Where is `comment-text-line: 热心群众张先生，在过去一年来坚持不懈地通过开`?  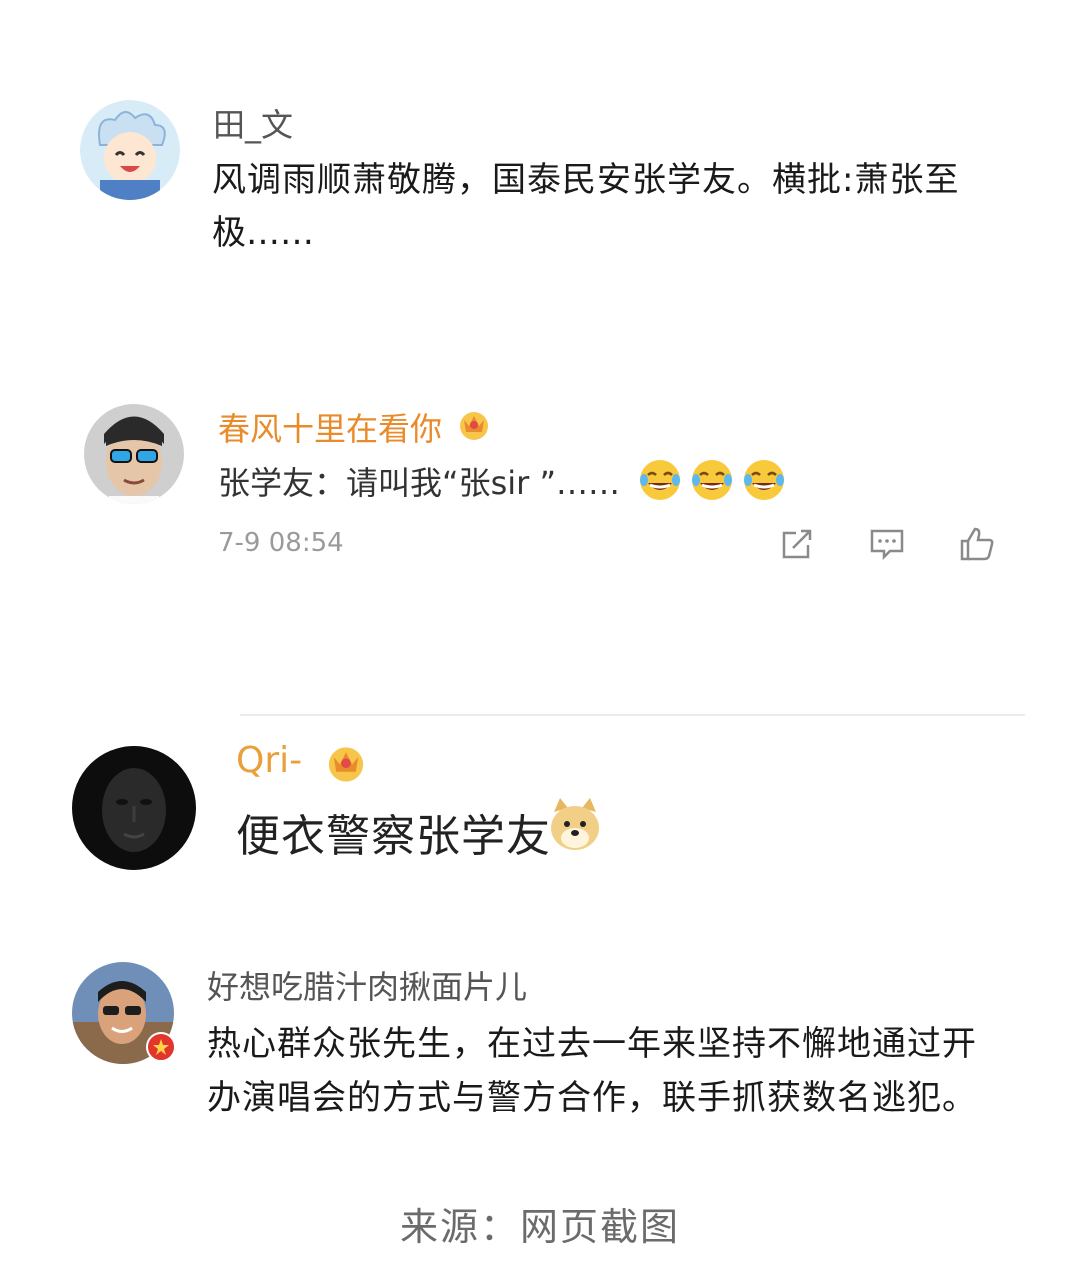
comment-text-line: 热心群众张先生，在过去一年来坚持不懈地通过开 is located at coordinates (592, 1044).